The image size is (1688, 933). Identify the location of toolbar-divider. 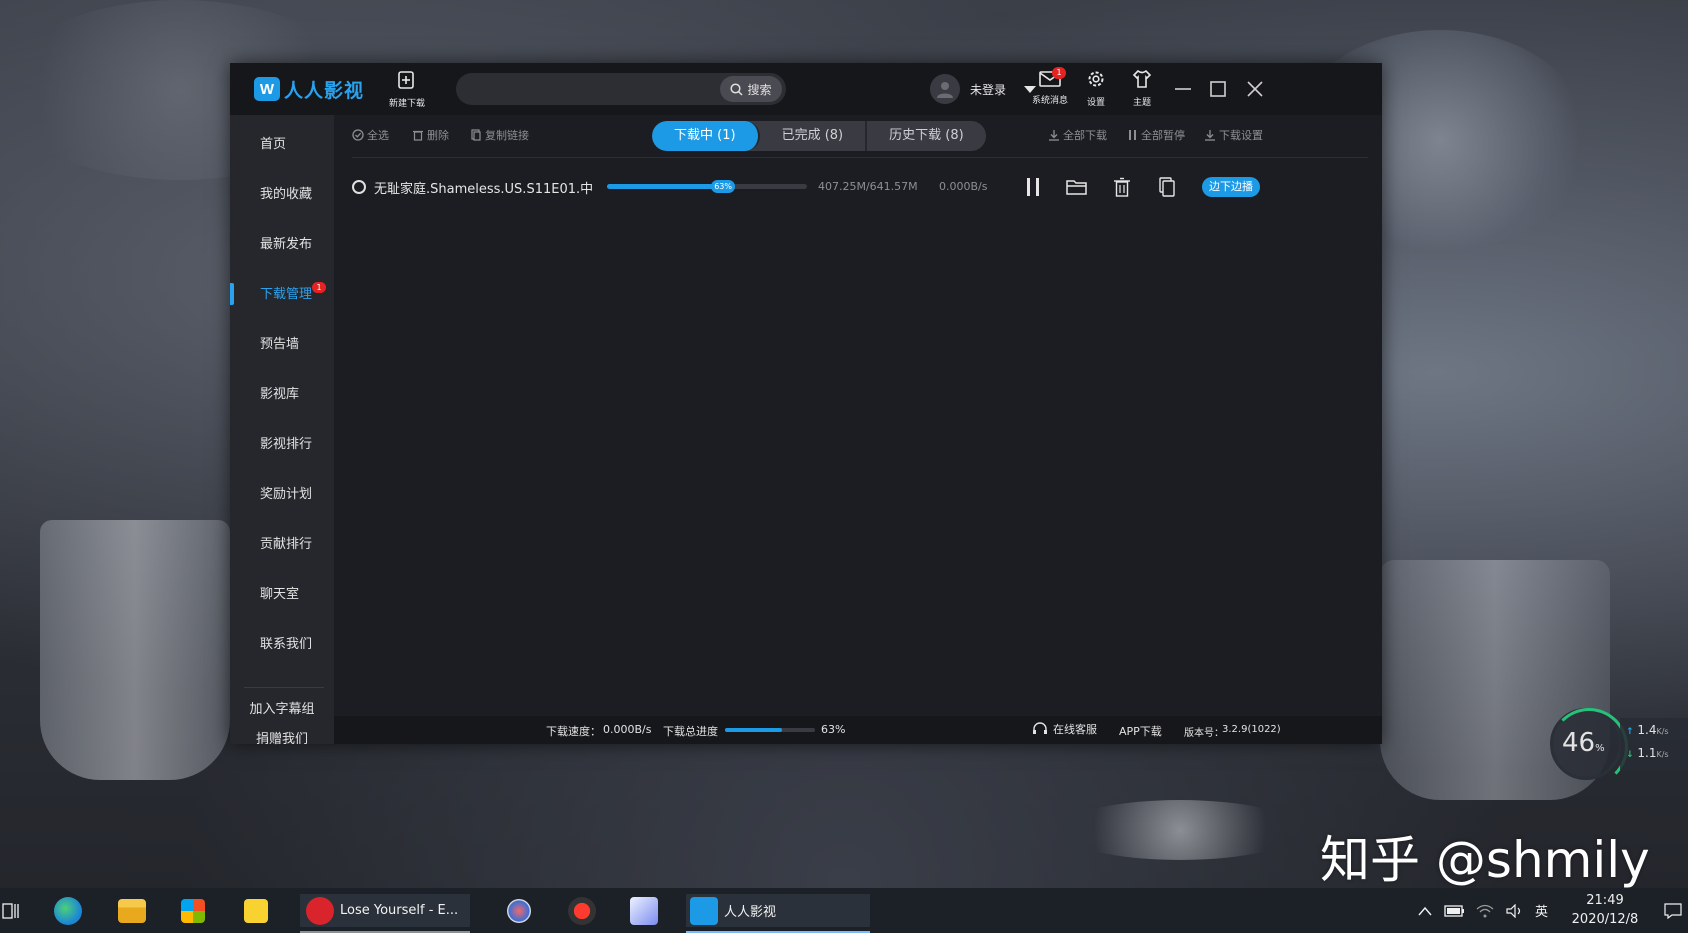
(860, 157).